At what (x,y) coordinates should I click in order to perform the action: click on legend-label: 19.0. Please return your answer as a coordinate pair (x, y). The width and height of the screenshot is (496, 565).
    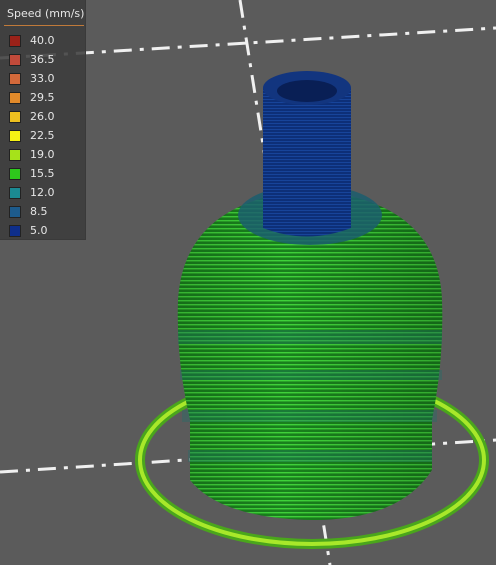
    Looking at the image, I should click on (42, 154).